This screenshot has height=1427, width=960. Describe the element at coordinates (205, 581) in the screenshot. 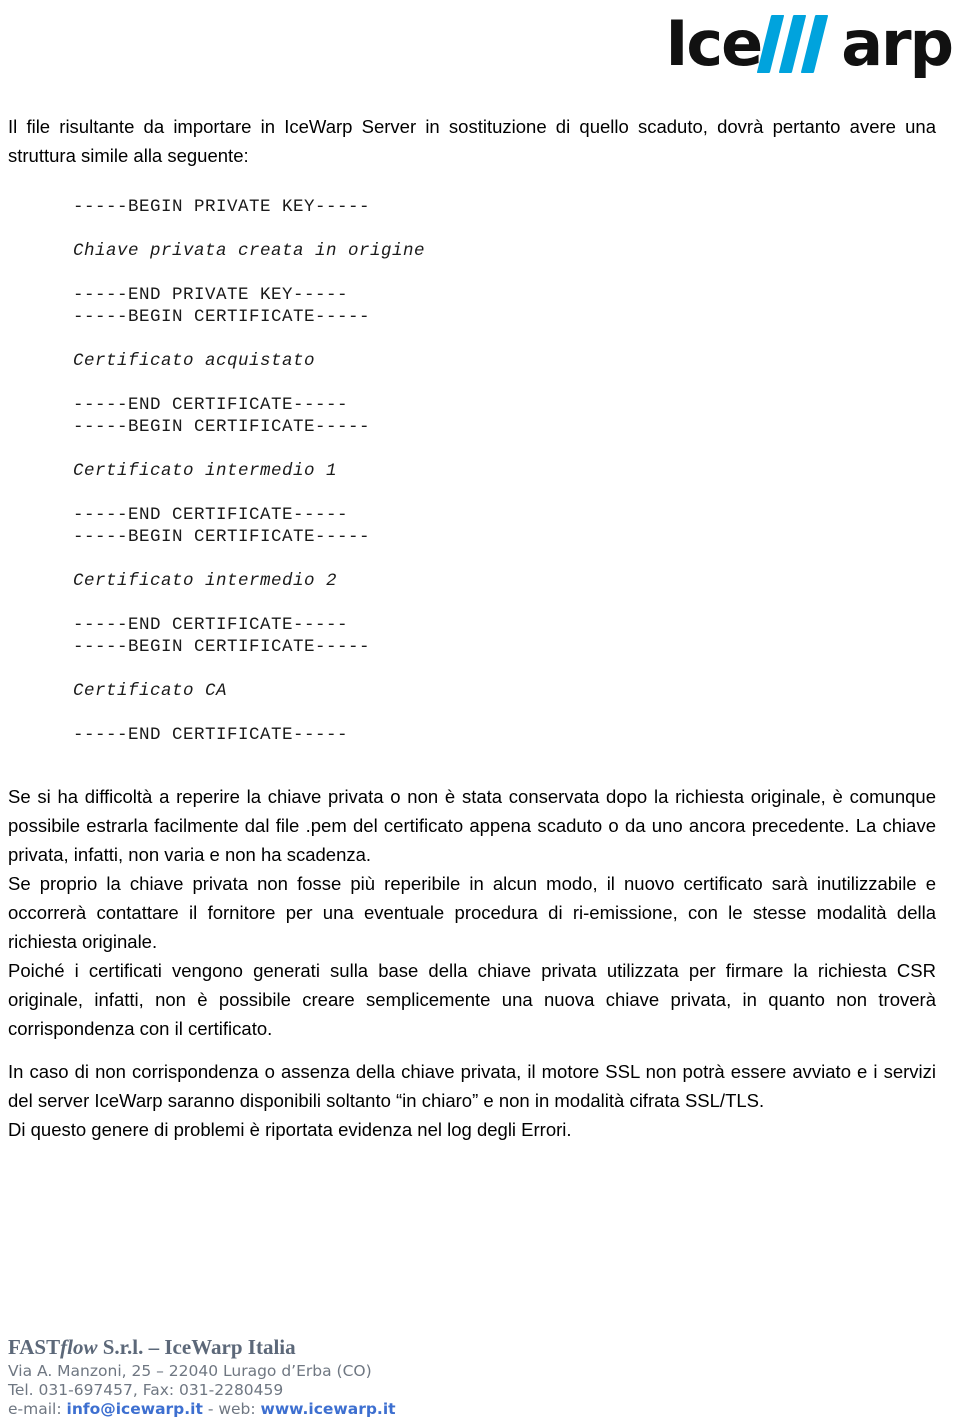

I see `cert-line: Certificato intermedio 2` at that location.